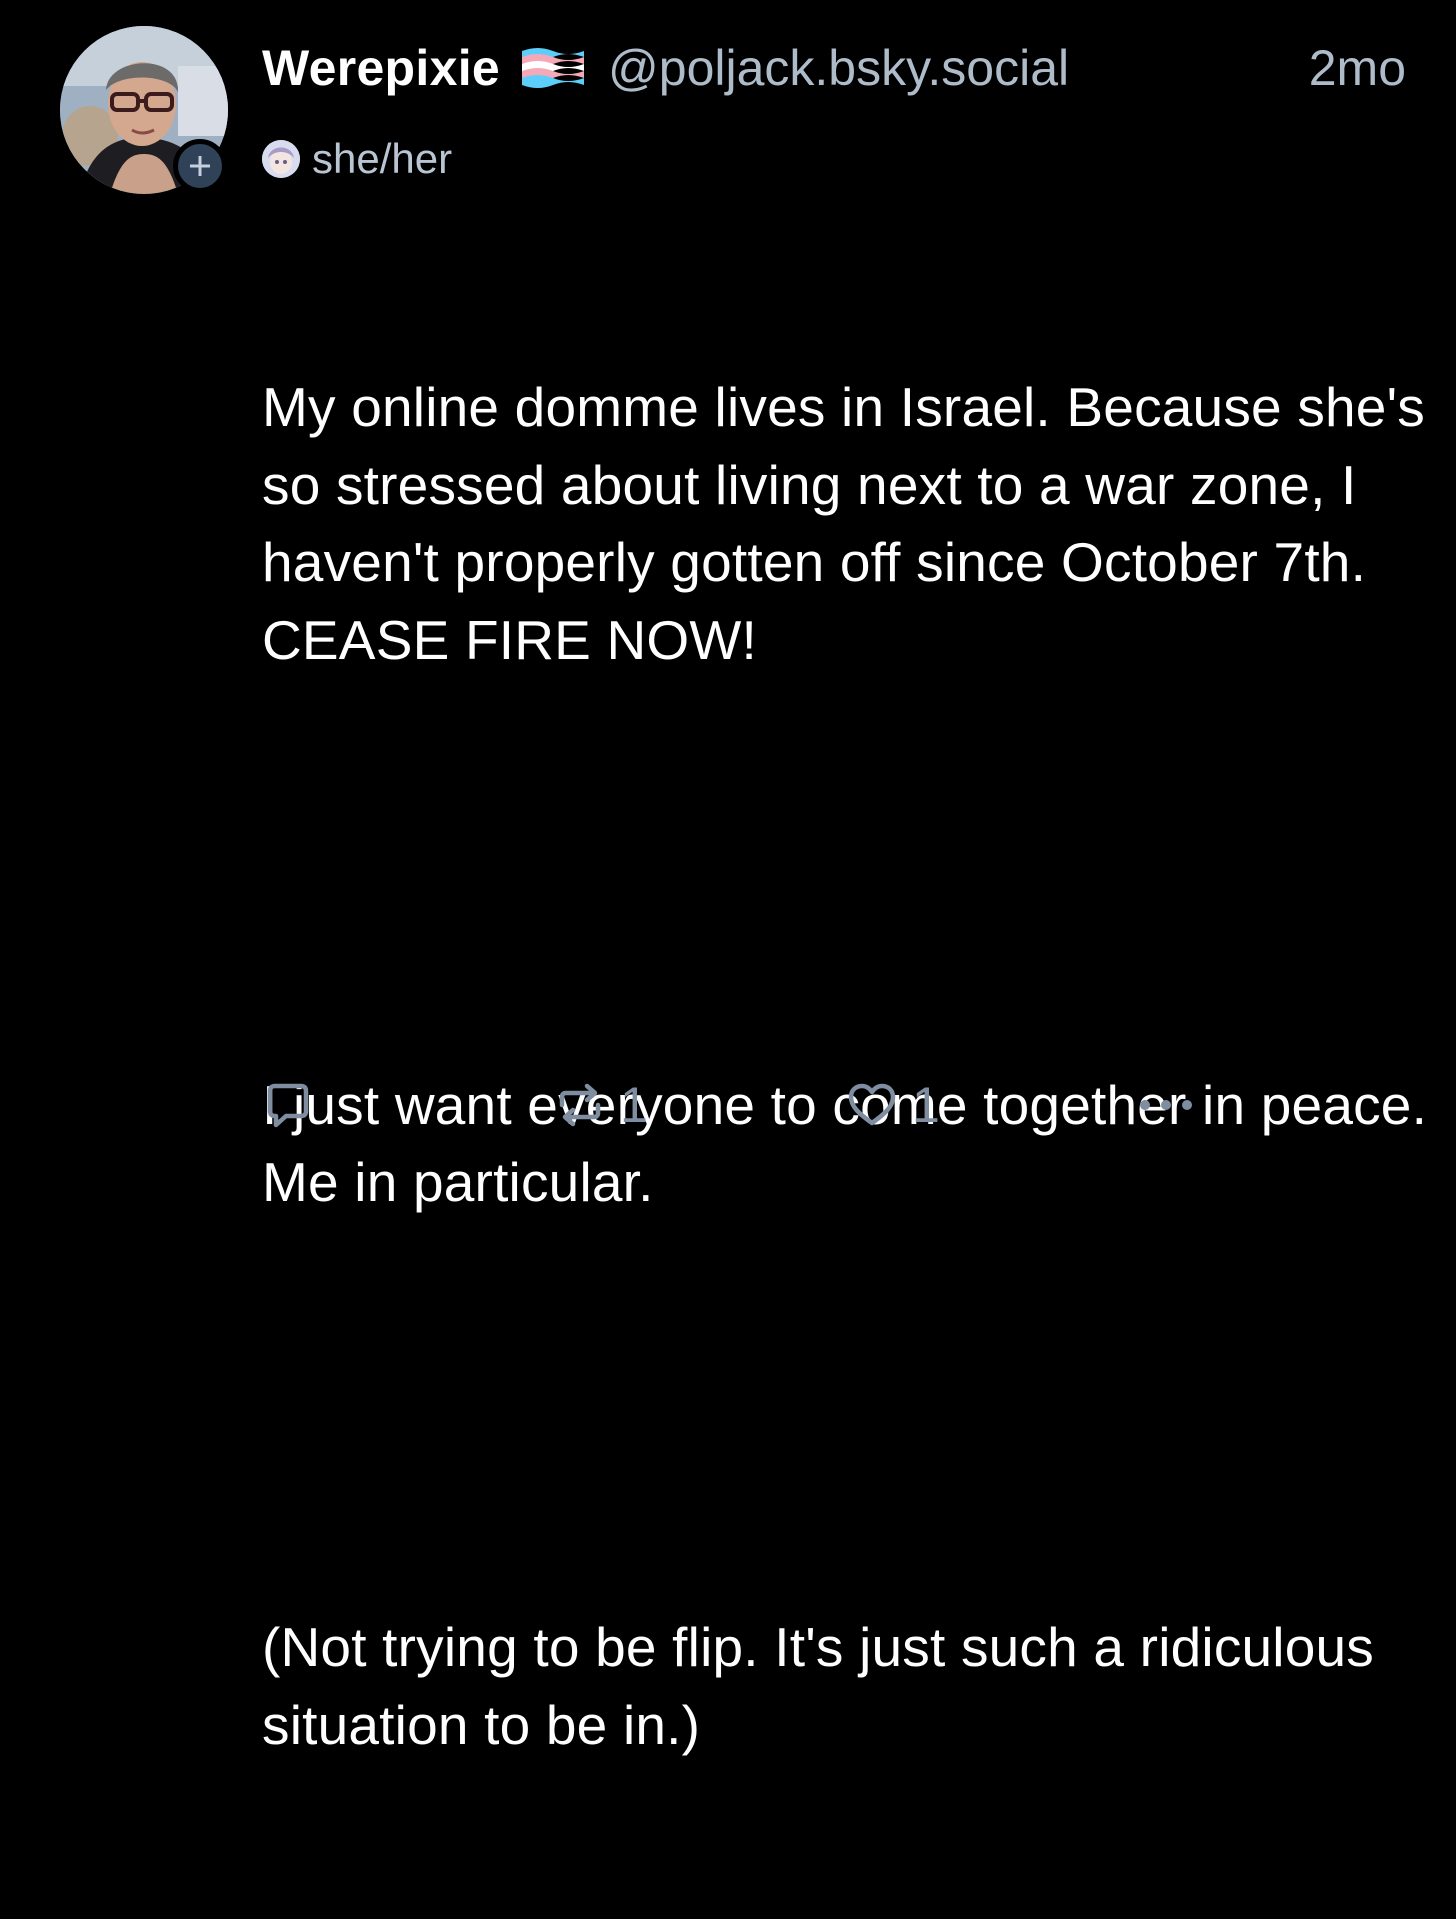  What do you see at coordinates (872, 1104) in the screenshot?
I see `heart-icon` at bounding box center [872, 1104].